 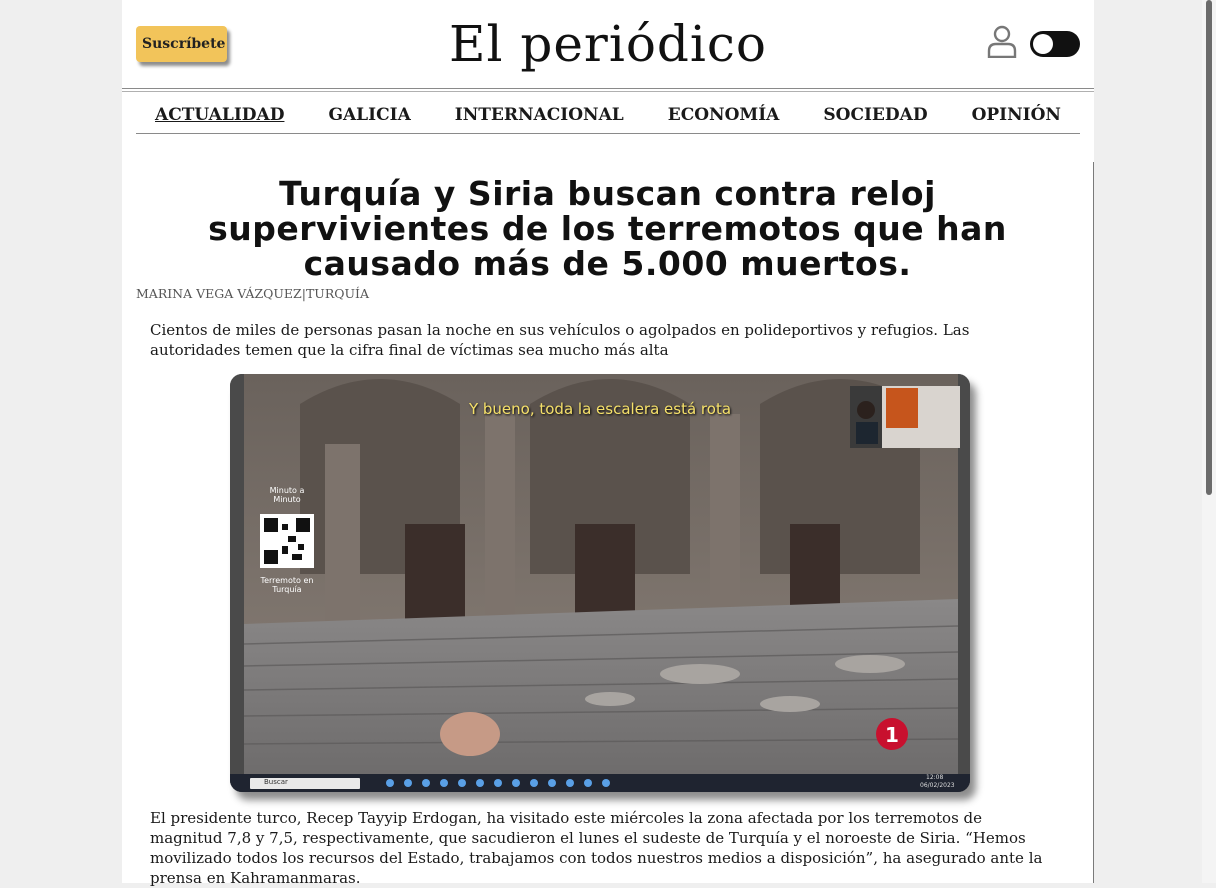 What do you see at coordinates (600, 409) in the screenshot?
I see `video-subtitle: Y bueno, toda la escalera está rota` at bounding box center [600, 409].